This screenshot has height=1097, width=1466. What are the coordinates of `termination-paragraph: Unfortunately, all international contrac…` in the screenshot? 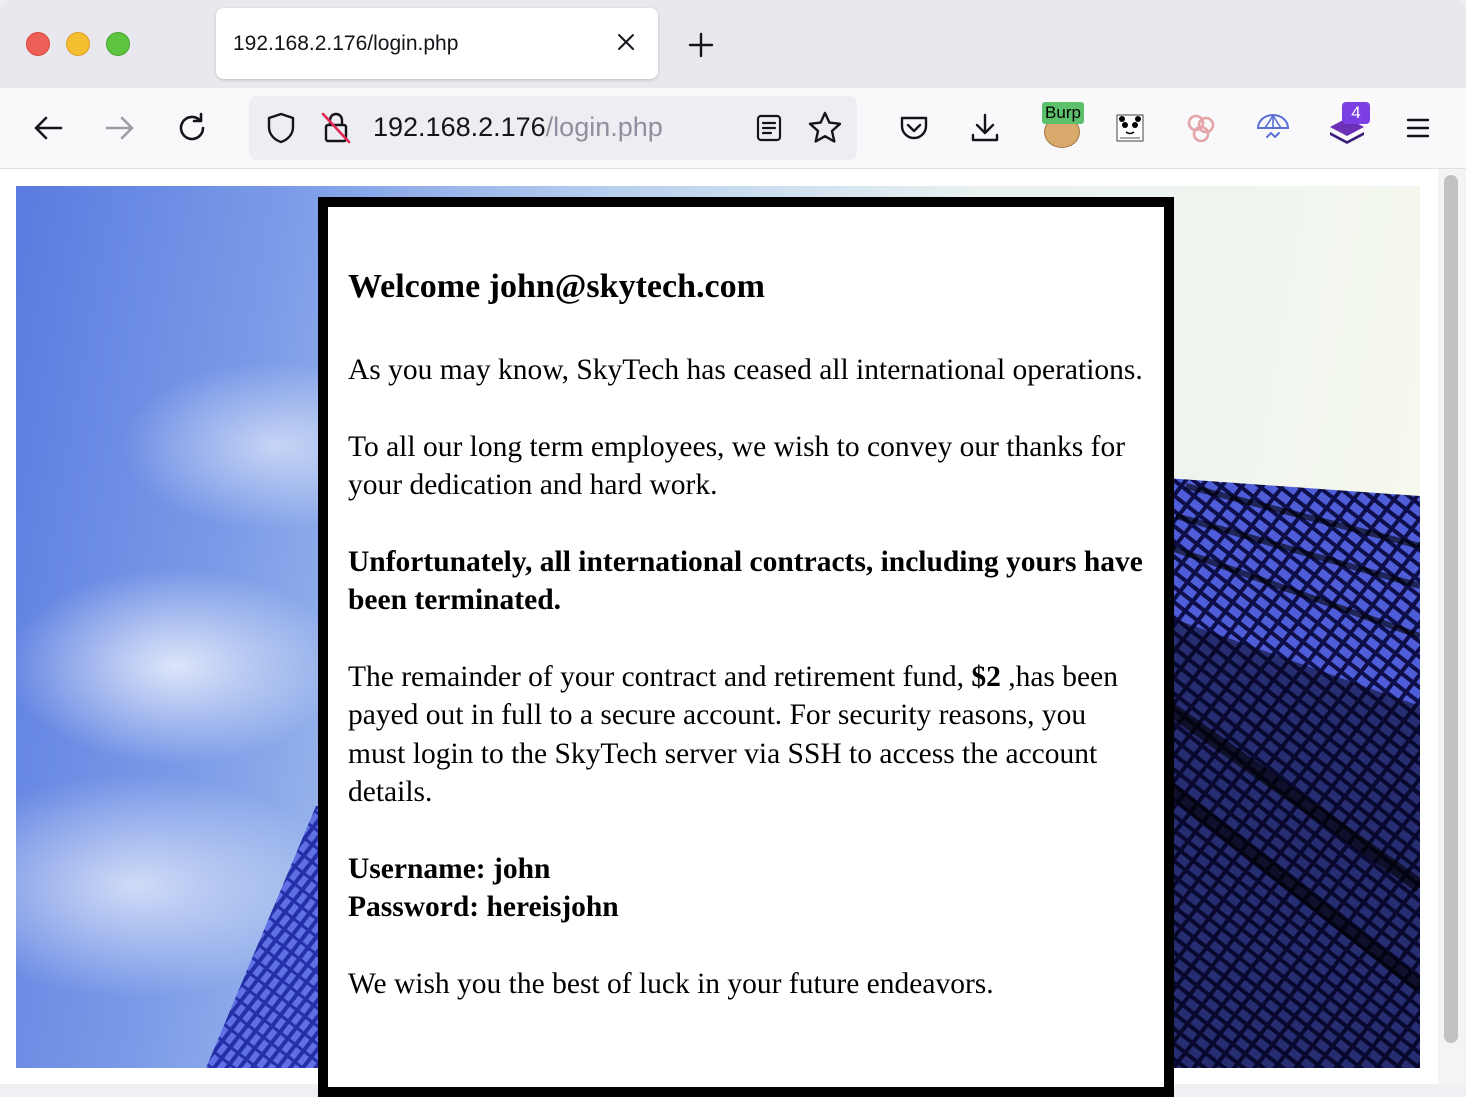 It's located at (745, 581).